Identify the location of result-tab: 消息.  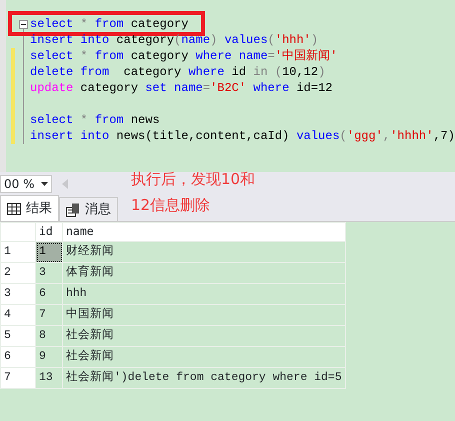
(88, 209).